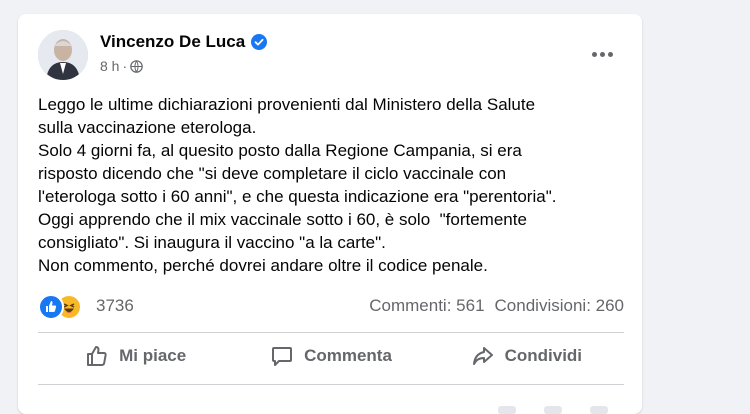 The image size is (750, 414). Describe the element at coordinates (259, 42) in the screenshot. I see `verified-badge-icon` at that location.